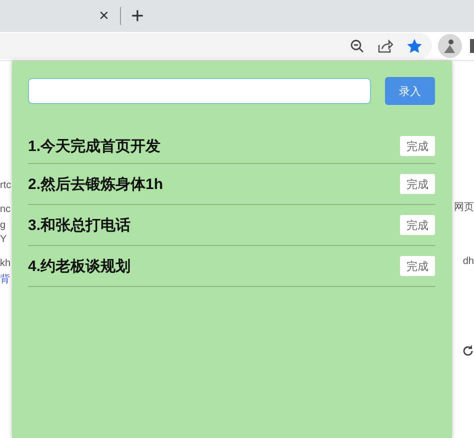 The width and height of the screenshot is (474, 438). What do you see at coordinates (410, 91) in the screenshot?
I see `submit-button: 录入` at bounding box center [410, 91].